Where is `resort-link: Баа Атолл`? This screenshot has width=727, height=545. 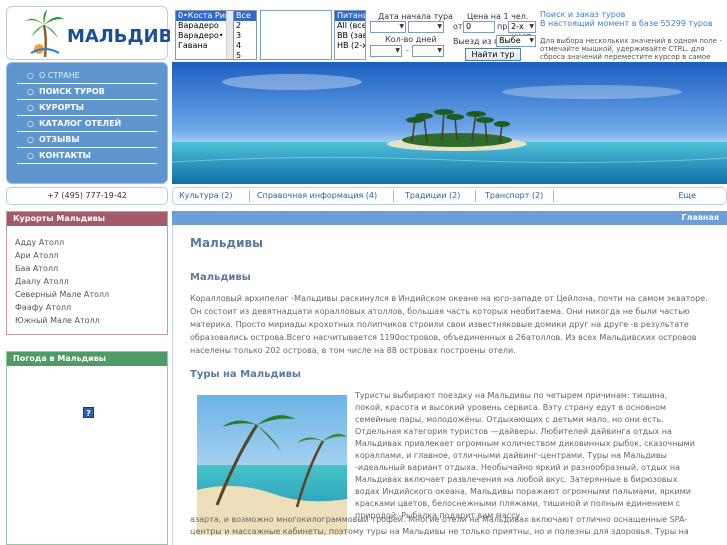
resort-link: Баа Атолл is located at coordinates (91, 268).